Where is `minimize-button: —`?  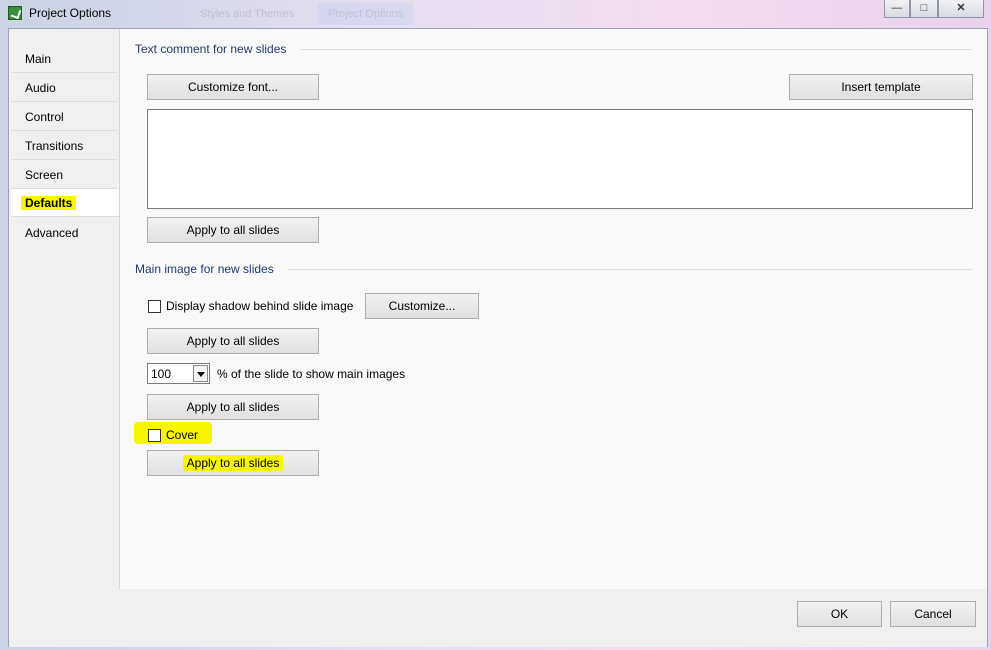 minimize-button: — is located at coordinates (897, 9).